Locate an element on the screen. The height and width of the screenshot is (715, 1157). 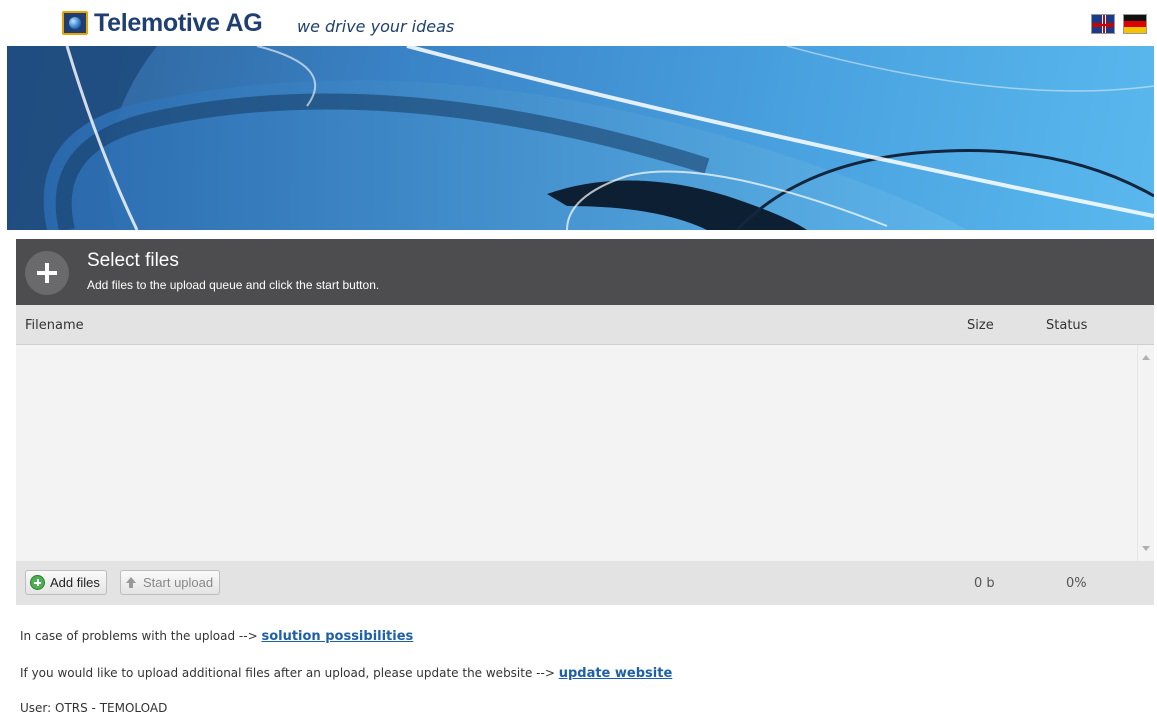
page-header: Telemotive AG we drive your ideas is located at coordinates (578, 23).